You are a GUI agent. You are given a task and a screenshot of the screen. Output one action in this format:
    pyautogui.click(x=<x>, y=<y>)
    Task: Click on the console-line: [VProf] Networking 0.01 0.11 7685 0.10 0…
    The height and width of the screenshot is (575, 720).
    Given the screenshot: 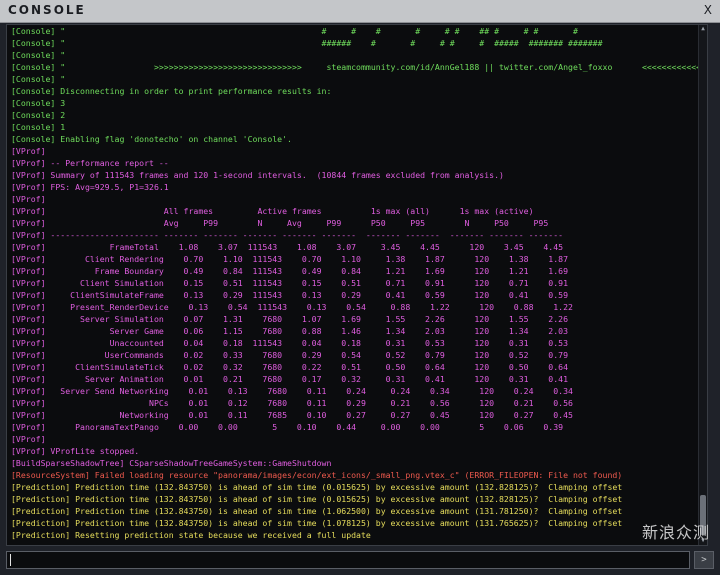 What is the action you would take?
    pyautogui.click(x=292, y=415)
    